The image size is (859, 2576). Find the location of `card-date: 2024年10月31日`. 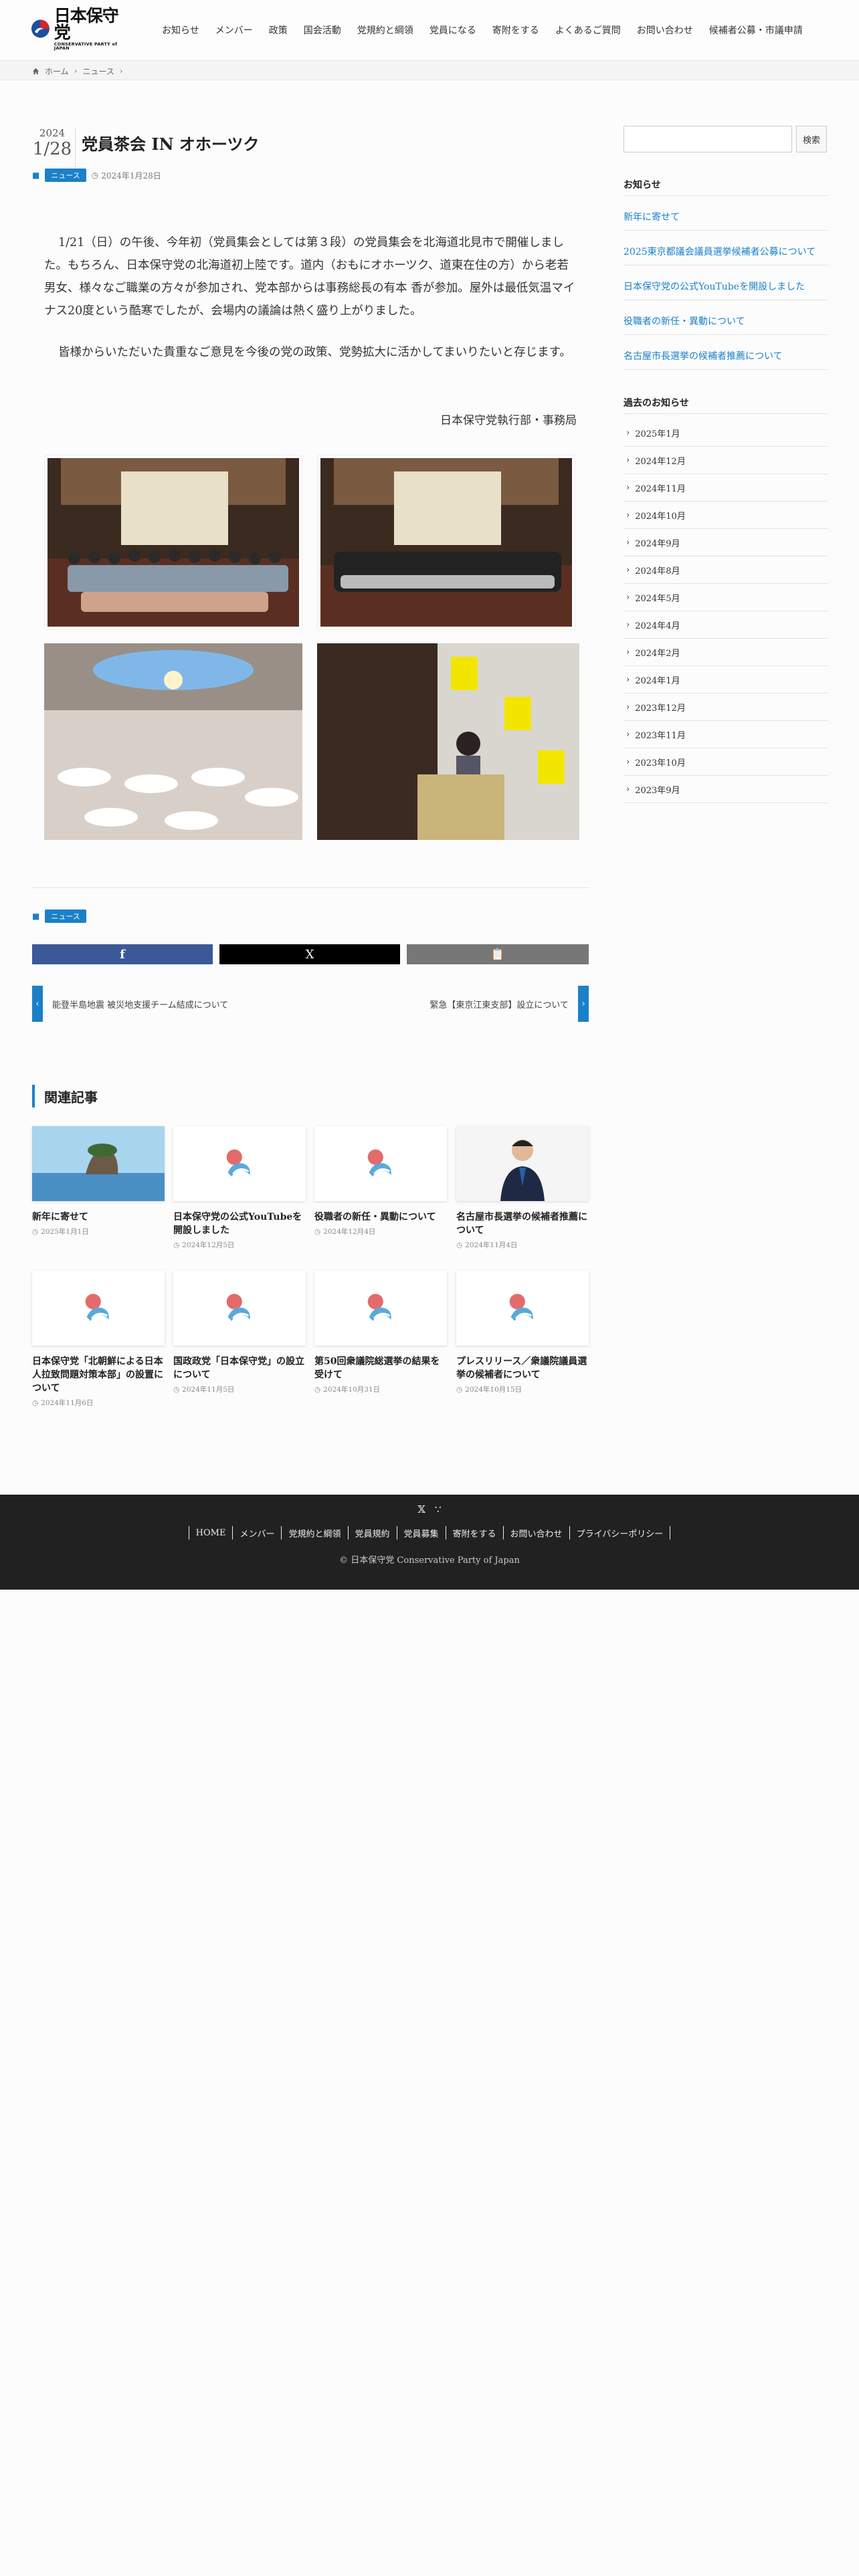

card-date: 2024年10月31日 is located at coordinates (352, 1390).